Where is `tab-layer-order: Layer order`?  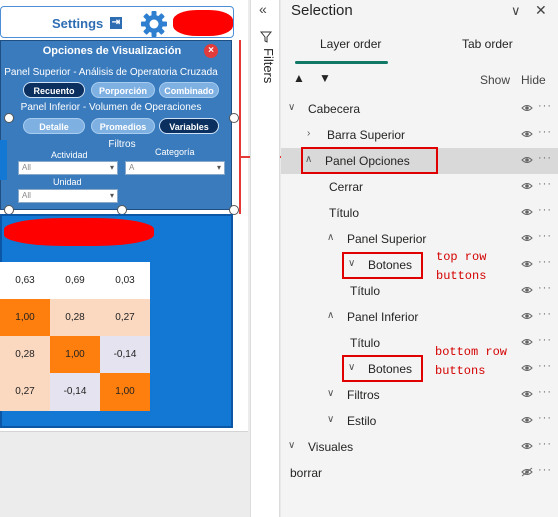
tab-layer-order: Layer order is located at coordinates (350, 44).